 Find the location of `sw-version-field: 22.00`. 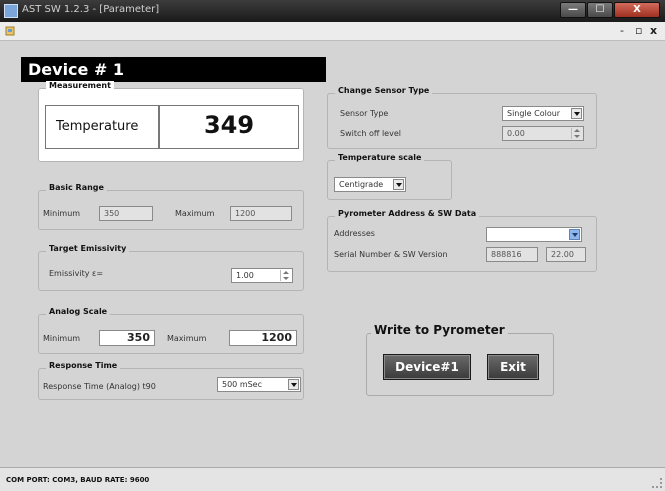

sw-version-field: 22.00 is located at coordinates (566, 254).